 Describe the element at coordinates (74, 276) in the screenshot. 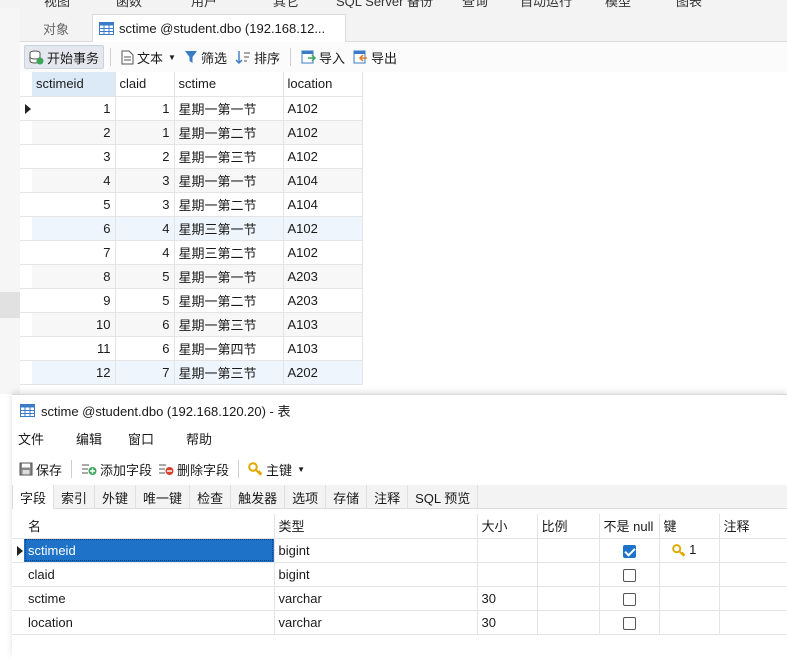

I see `cell-sctimeid: 8` at that location.